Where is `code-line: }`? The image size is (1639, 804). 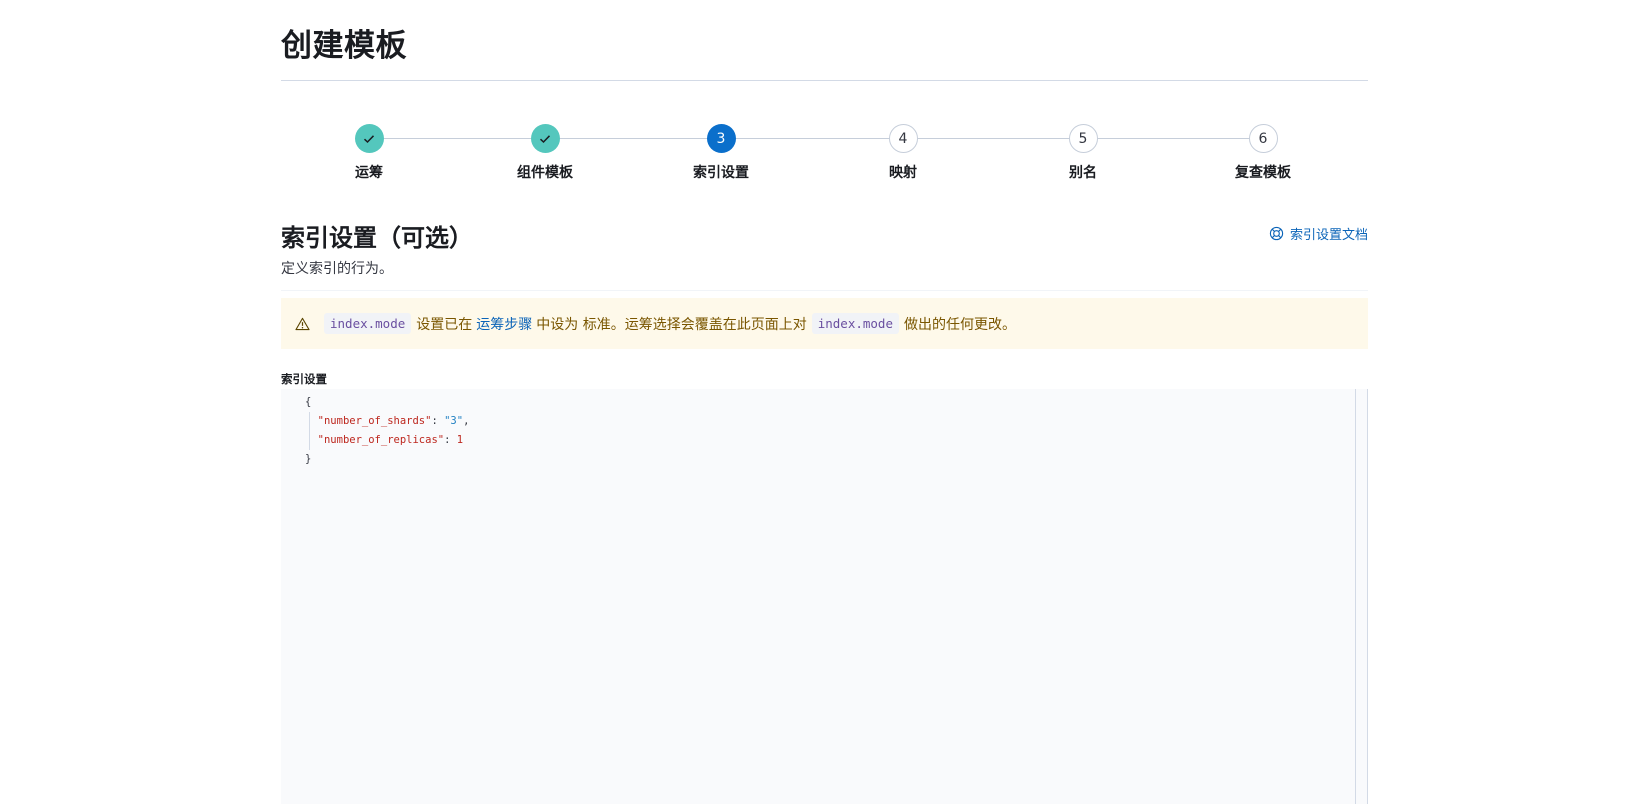 code-line: } is located at coordinates (308, 459).